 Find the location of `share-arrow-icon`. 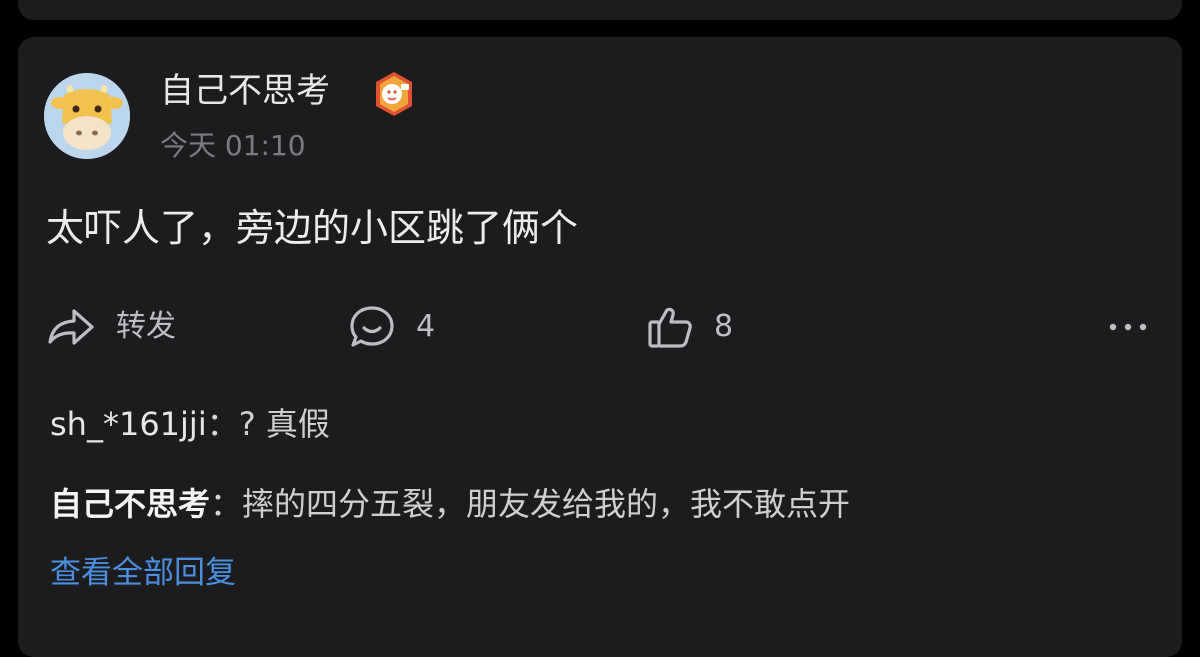

share-arrow-icon is located at coordinates (71, 327).